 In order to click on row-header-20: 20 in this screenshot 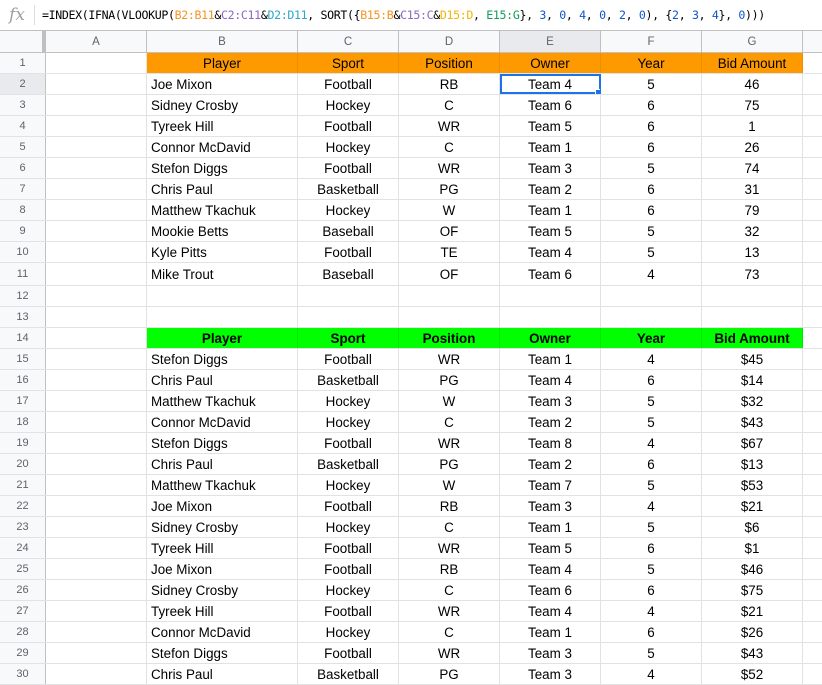, I will do `click(23, 464)`.